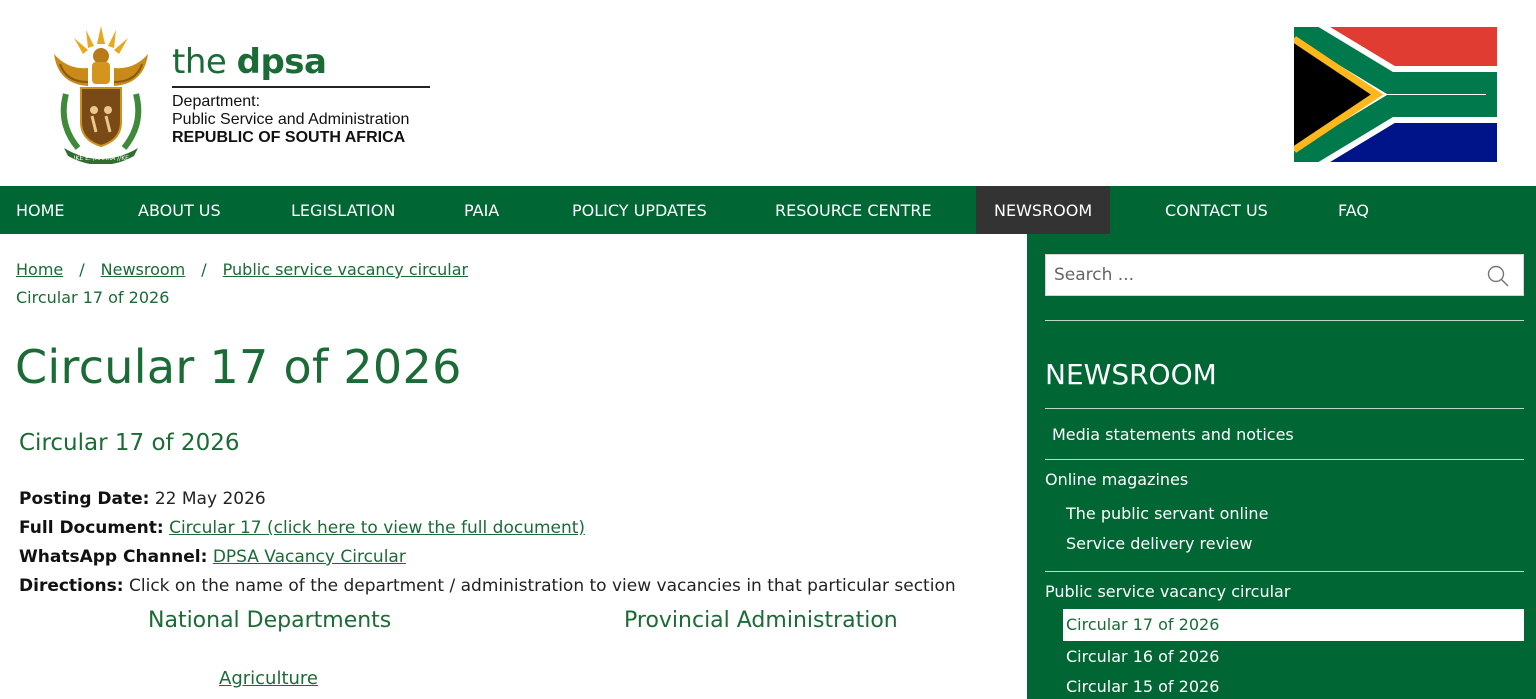 The width and height of the screenshot is (1536, 699). Describe the element at coordinates (639, 210) in the screenshot. I see `nav-policy-updates: POLICY UPDATES` at that location.